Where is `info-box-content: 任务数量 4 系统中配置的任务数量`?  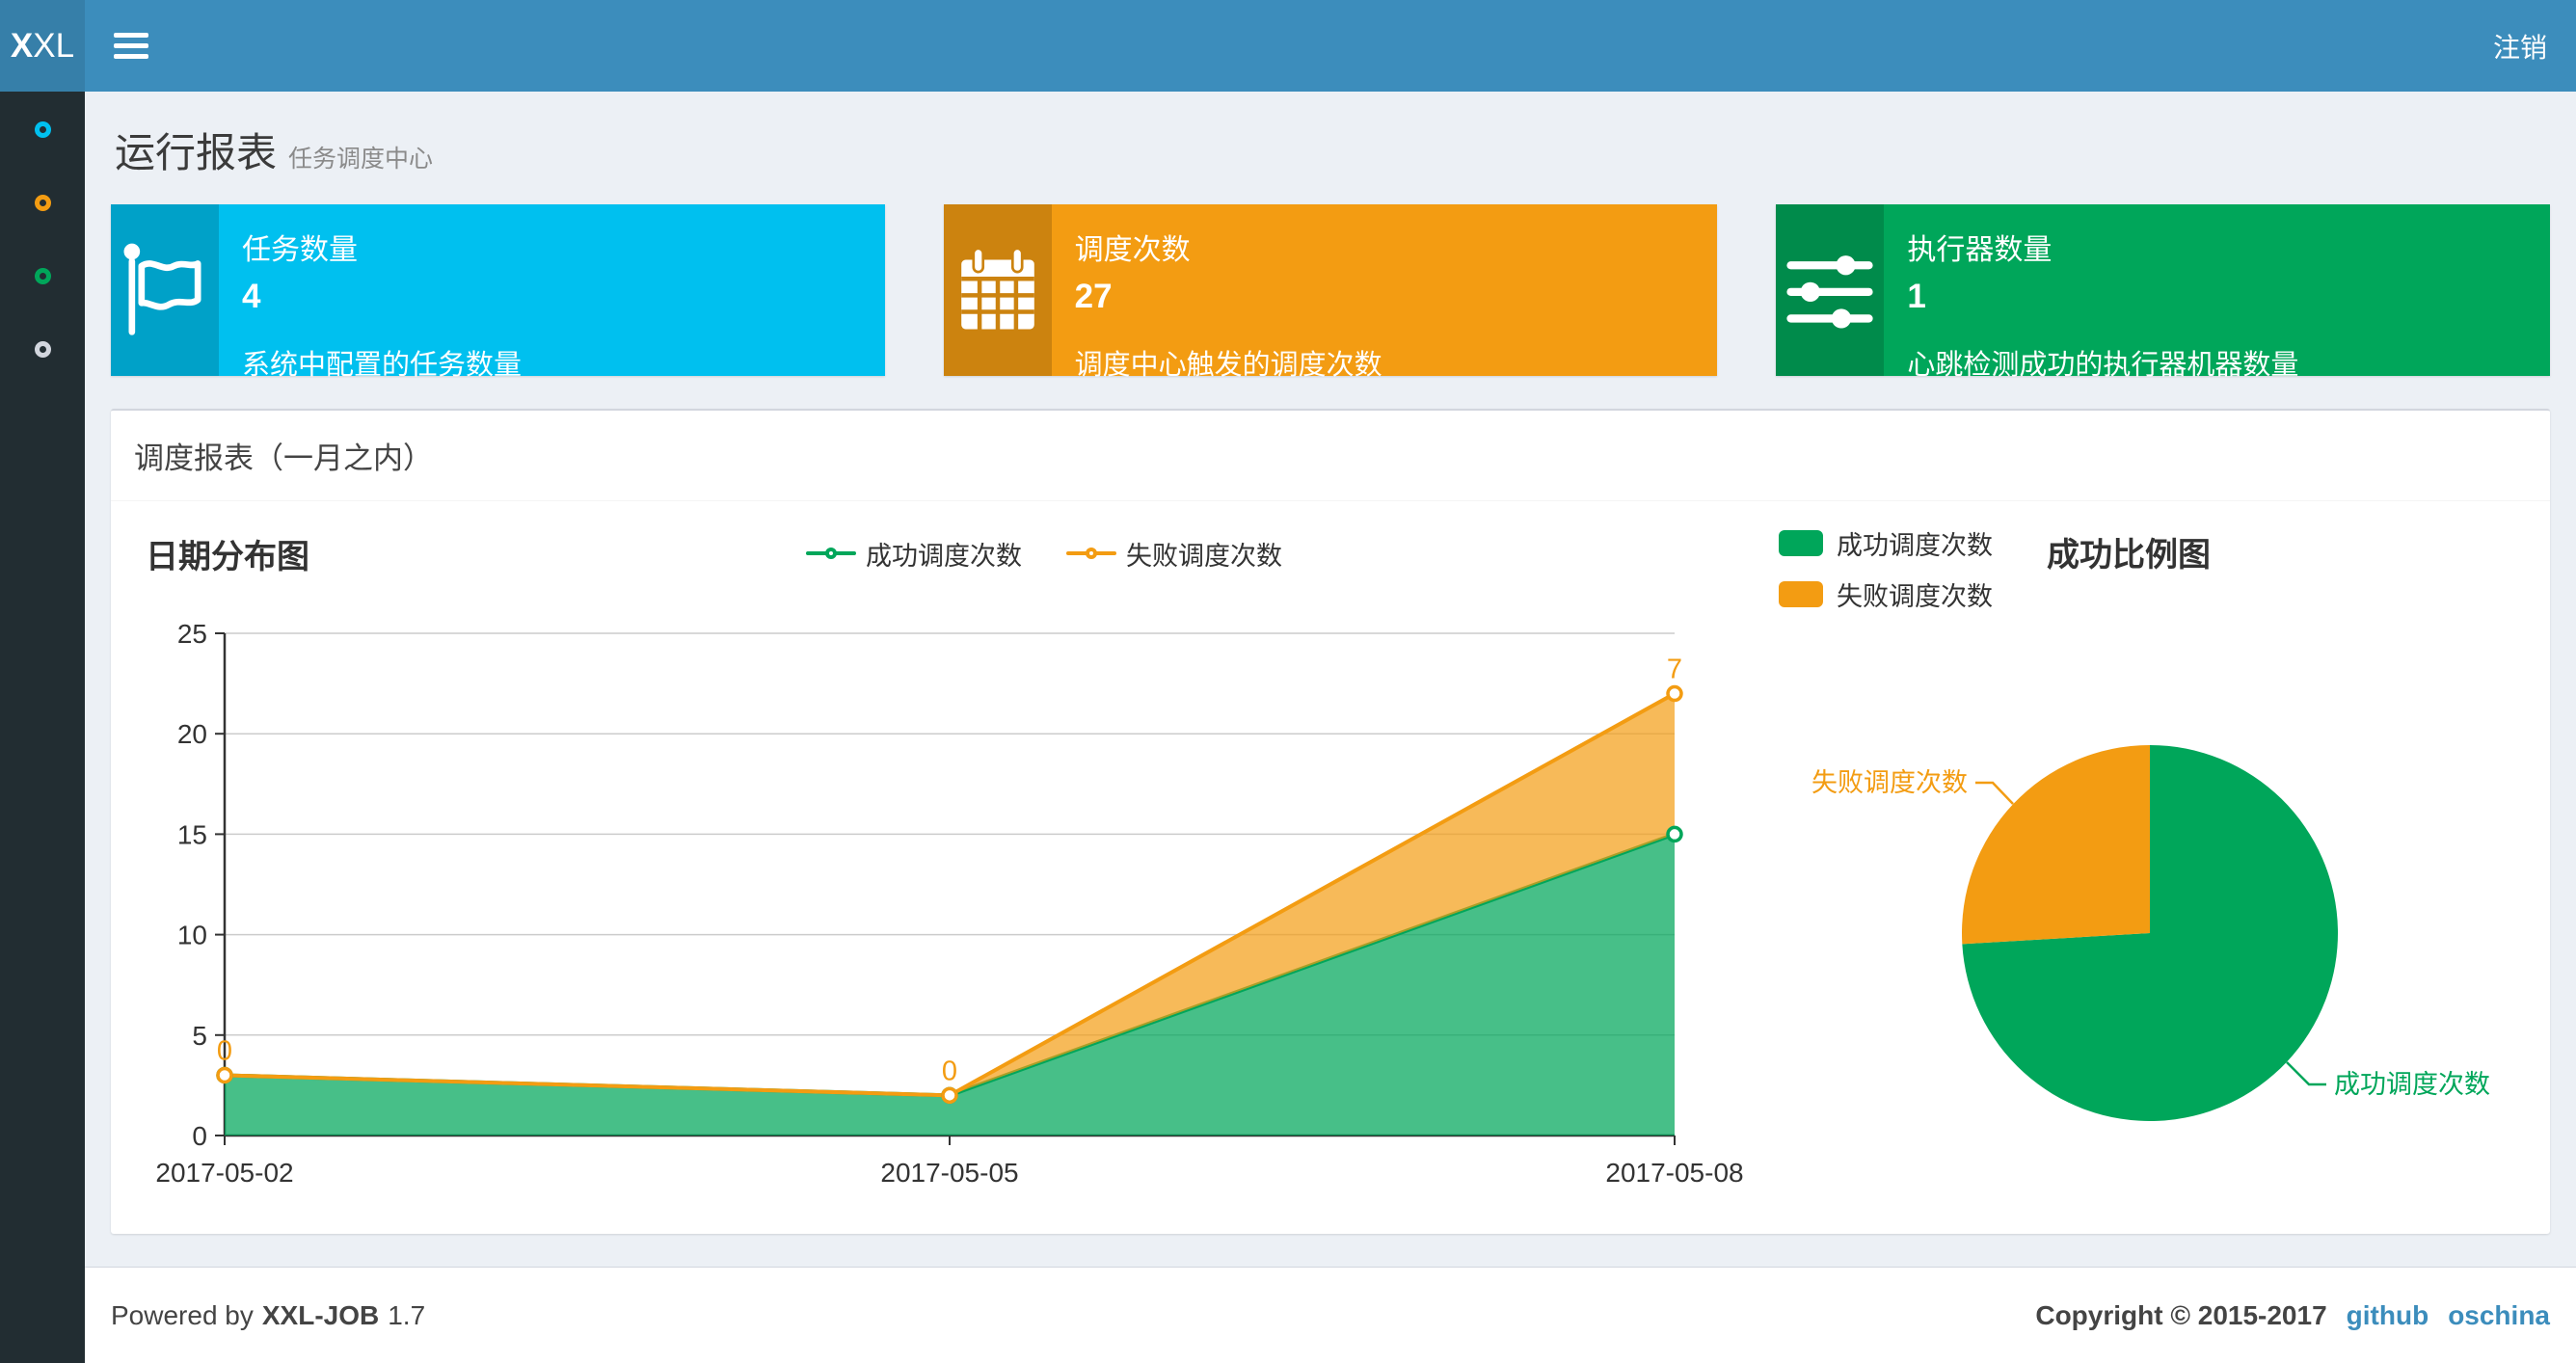 info-box-content: 任务数量 4 系统中配置的任务数量 is located at coordinates (552, 292).